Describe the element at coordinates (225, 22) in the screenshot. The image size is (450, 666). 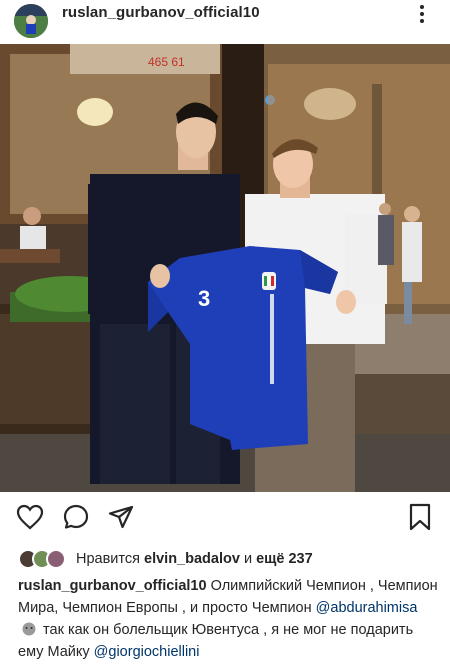
I see `post-header: ruslan_gurbanov_official10` at that location.